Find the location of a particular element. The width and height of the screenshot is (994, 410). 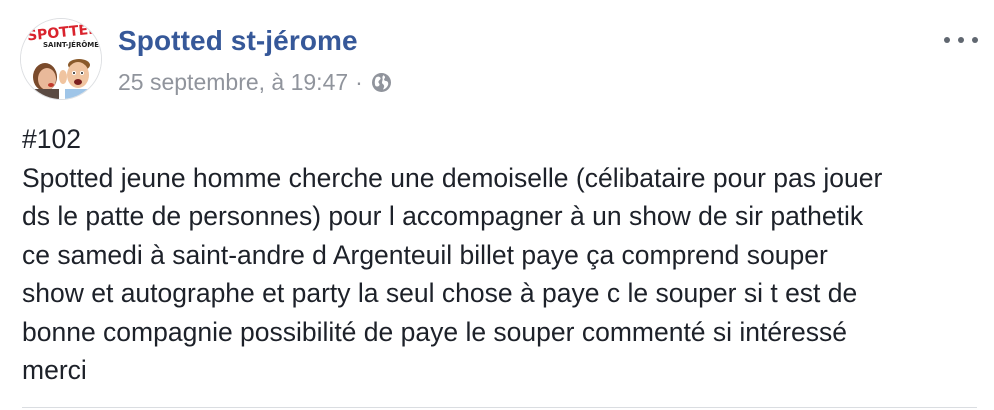

post-body-line: #102 is located at coordinates (51, 139).